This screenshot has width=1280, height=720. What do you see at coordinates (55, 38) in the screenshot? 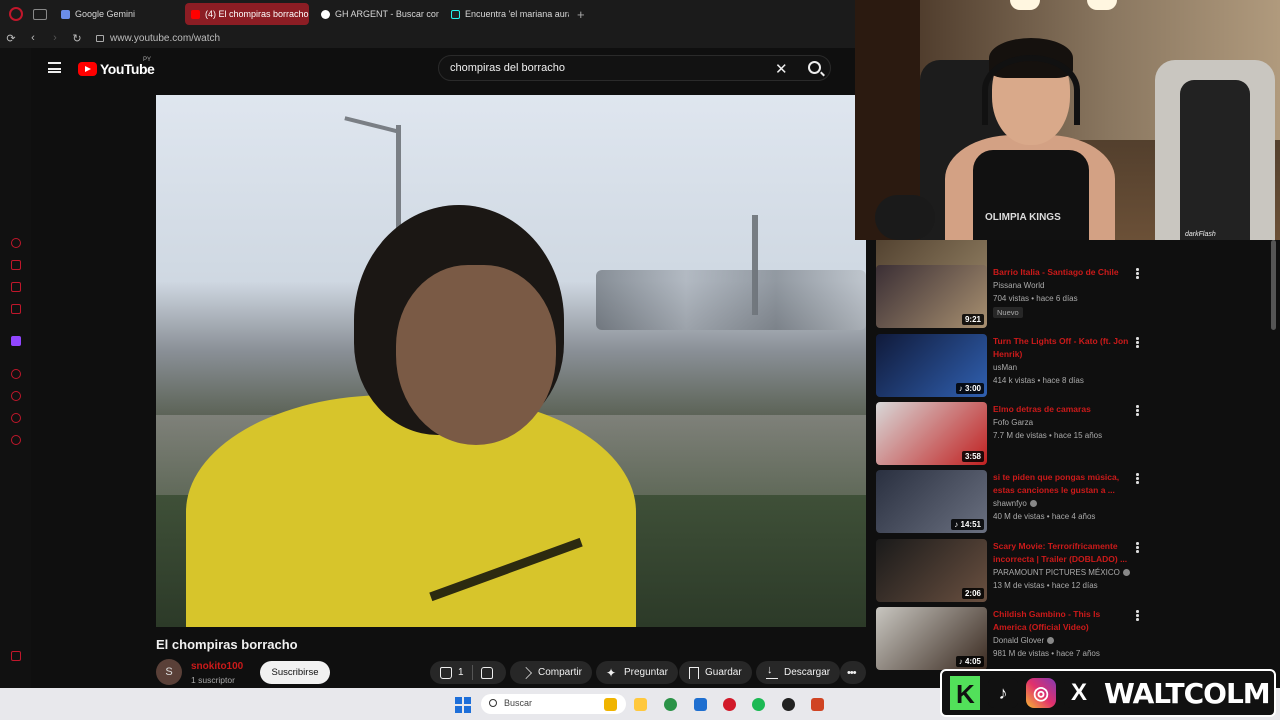
I see `forward-icon: ›` at bounding box center [55, 38].